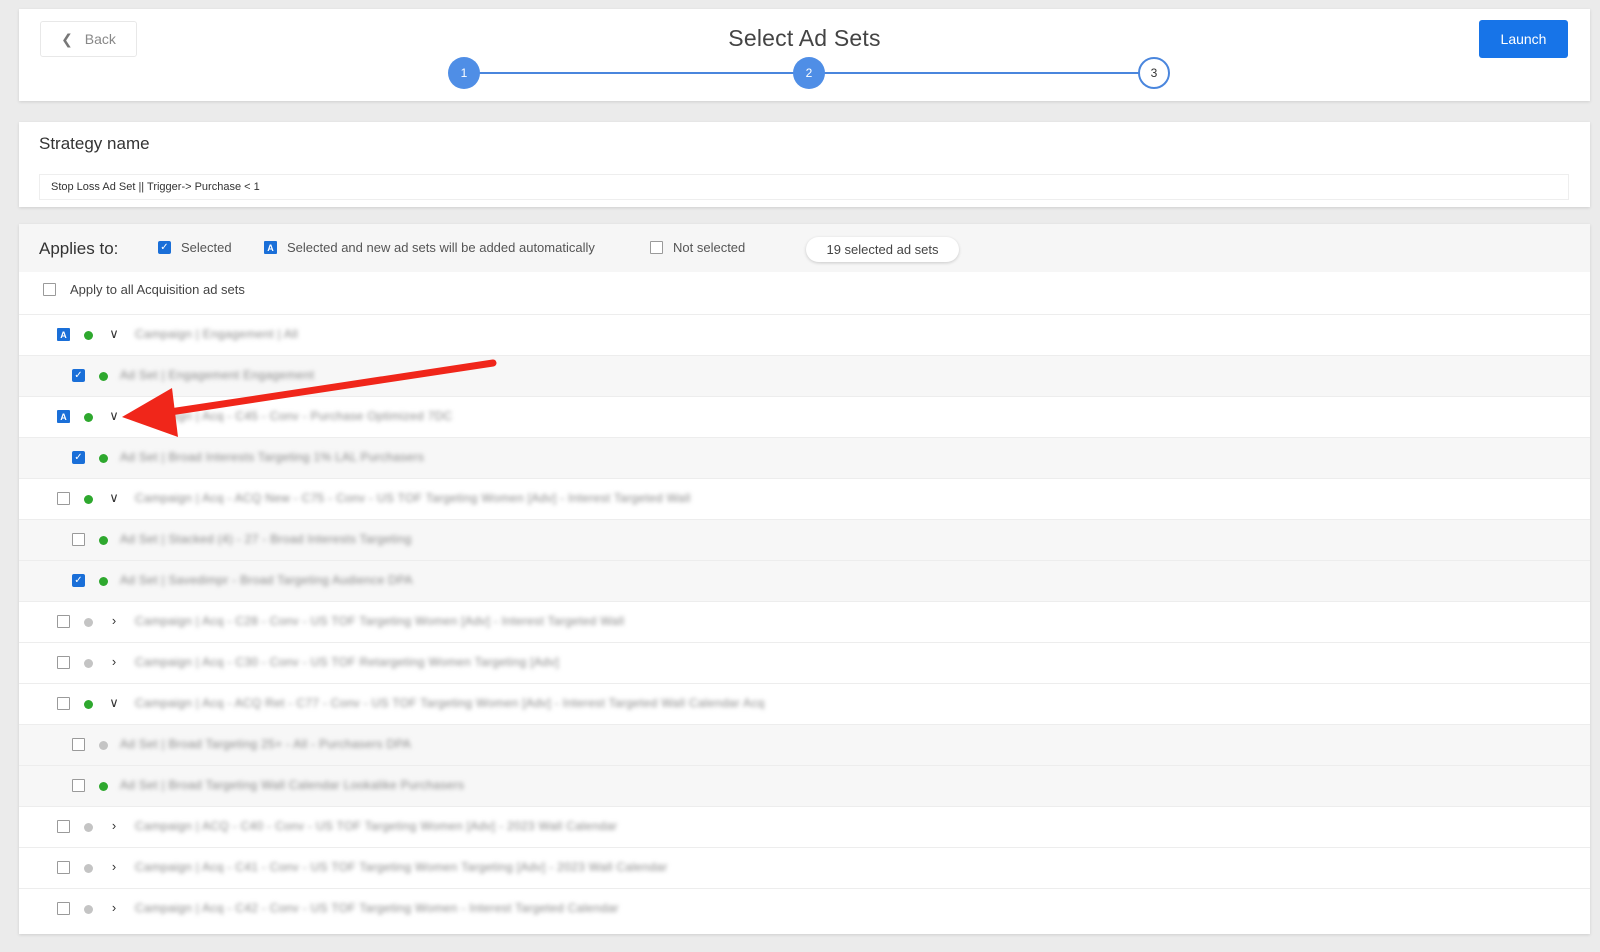  I want to click on strategy-label: Strategy name, so click(94, 143).